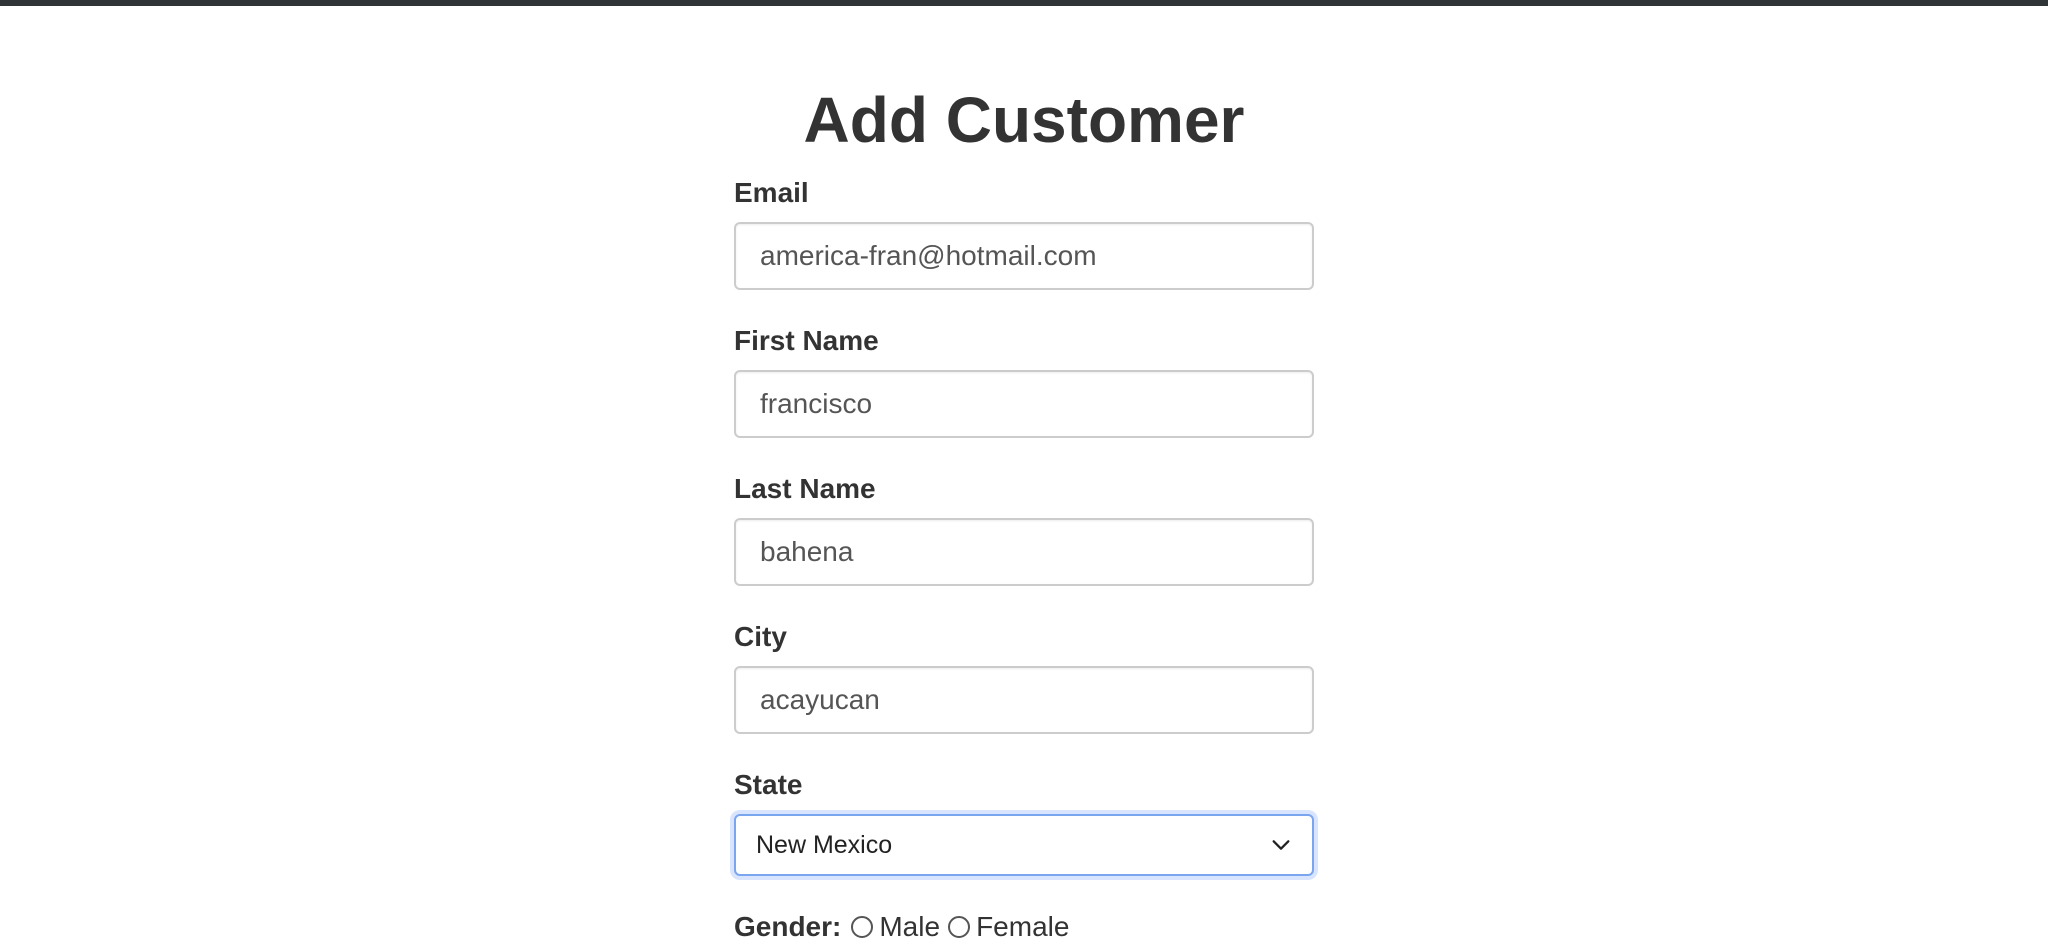 Image resolution: width=2048 pixels, height=944 pixels. I want to click on last-name-label: Last Name, so click(805, 488).